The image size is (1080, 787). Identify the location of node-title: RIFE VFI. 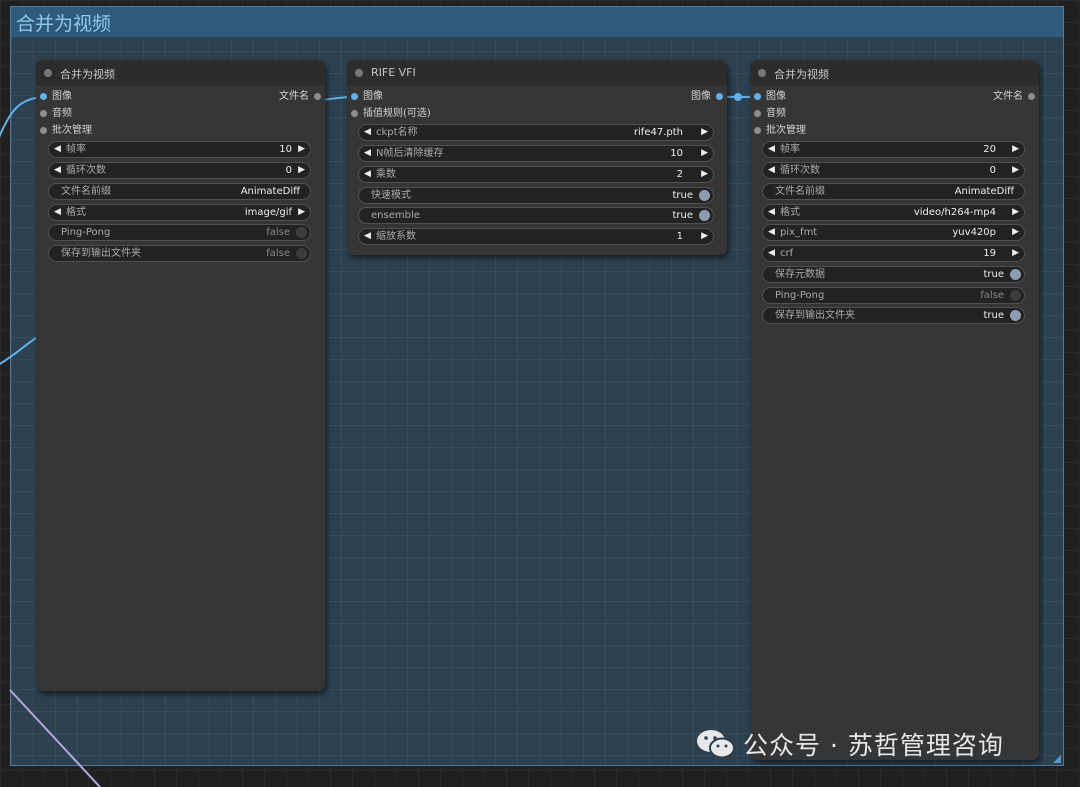
(393, 72).